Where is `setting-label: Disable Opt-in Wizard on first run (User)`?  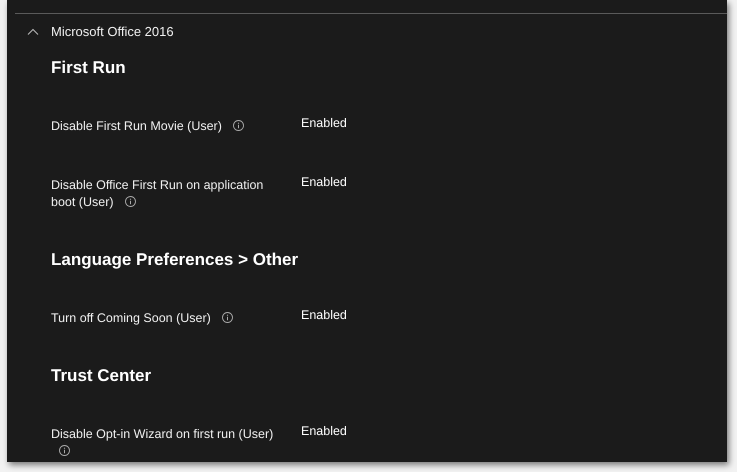 setting-label: Disable Opt-in Wizard on first run (User) is located at coordinates (169, 443).